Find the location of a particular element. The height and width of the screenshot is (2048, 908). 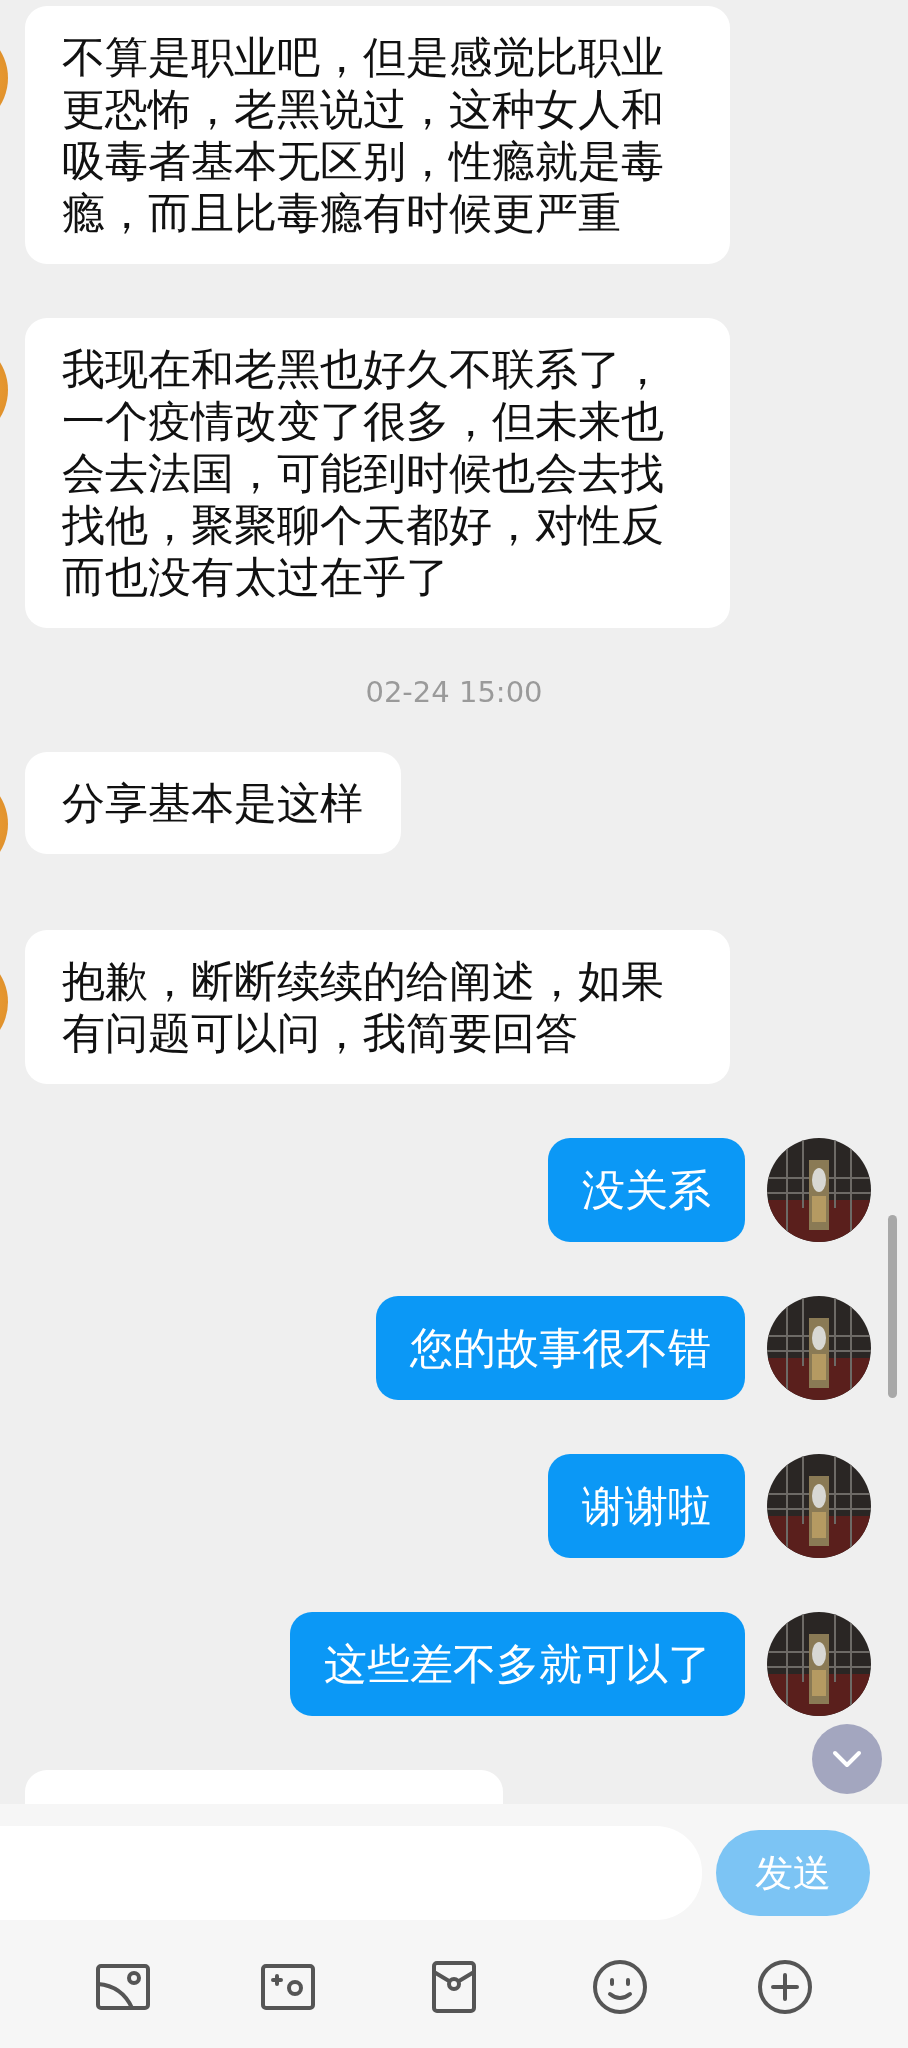

timestamp: 02-24 15:00 is located at coordinates (454, 692).